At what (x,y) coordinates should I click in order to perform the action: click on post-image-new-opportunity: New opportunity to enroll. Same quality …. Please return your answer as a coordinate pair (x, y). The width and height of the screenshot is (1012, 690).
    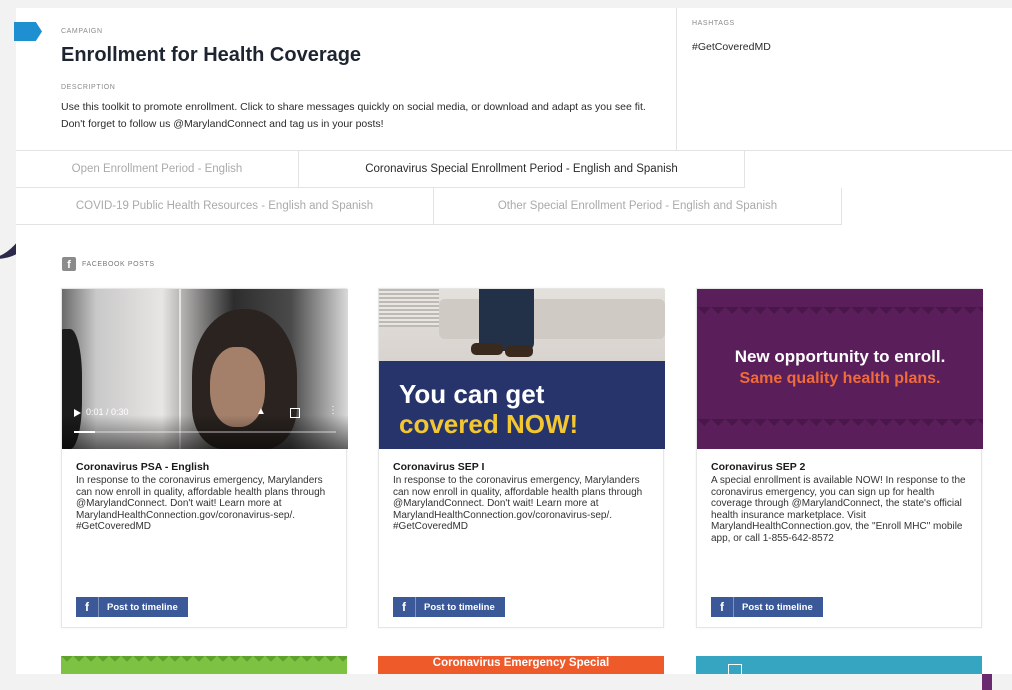
    Looking at the image, I should click on (840, 369).